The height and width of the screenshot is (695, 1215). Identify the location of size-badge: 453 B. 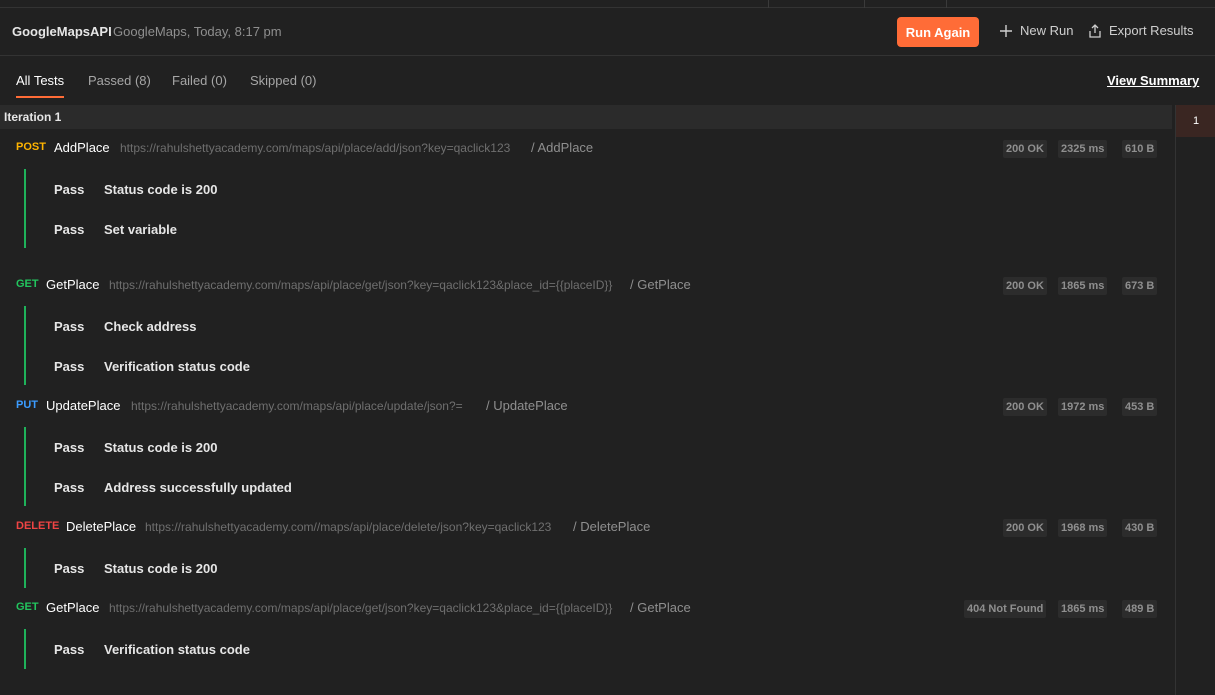
(1140, 407).